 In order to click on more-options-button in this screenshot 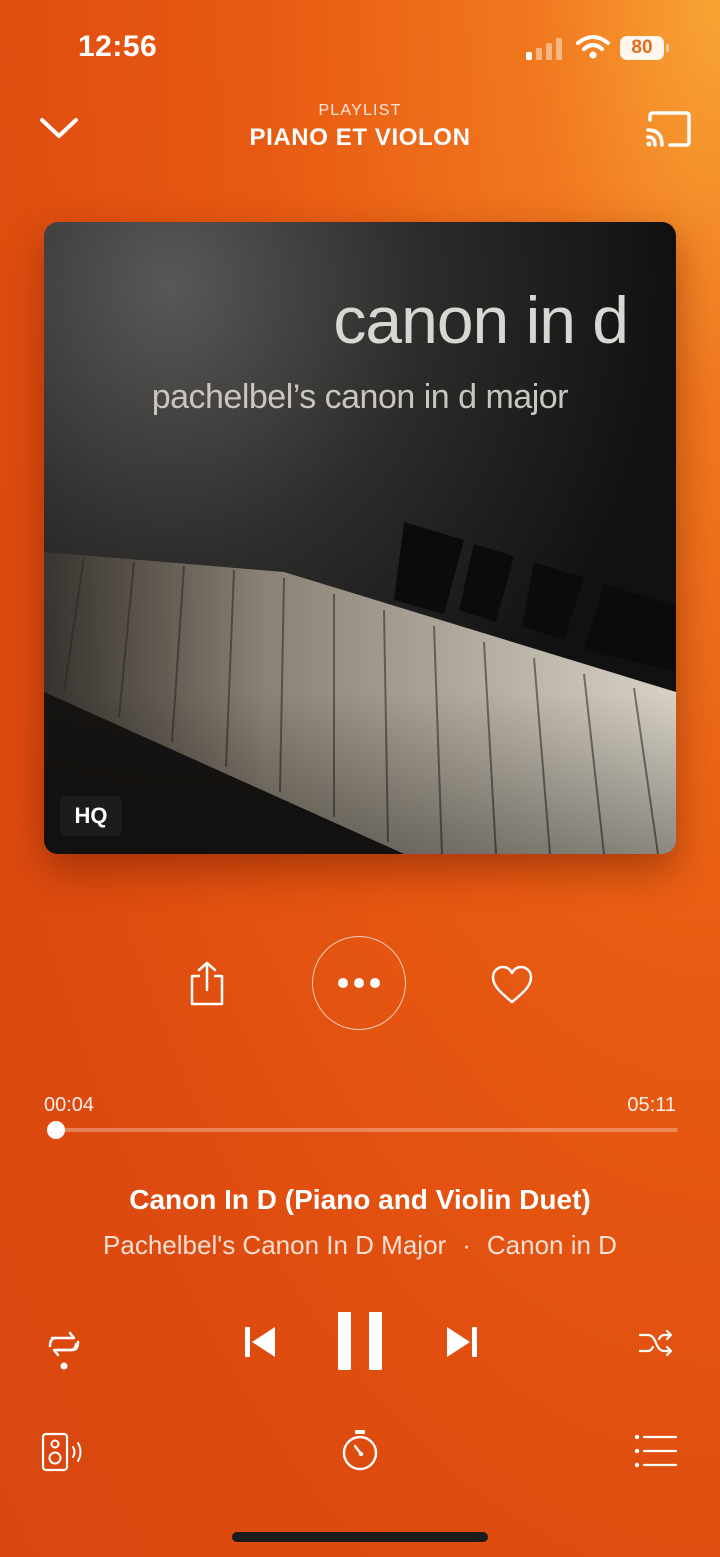, I will do `click(359, 983)`.